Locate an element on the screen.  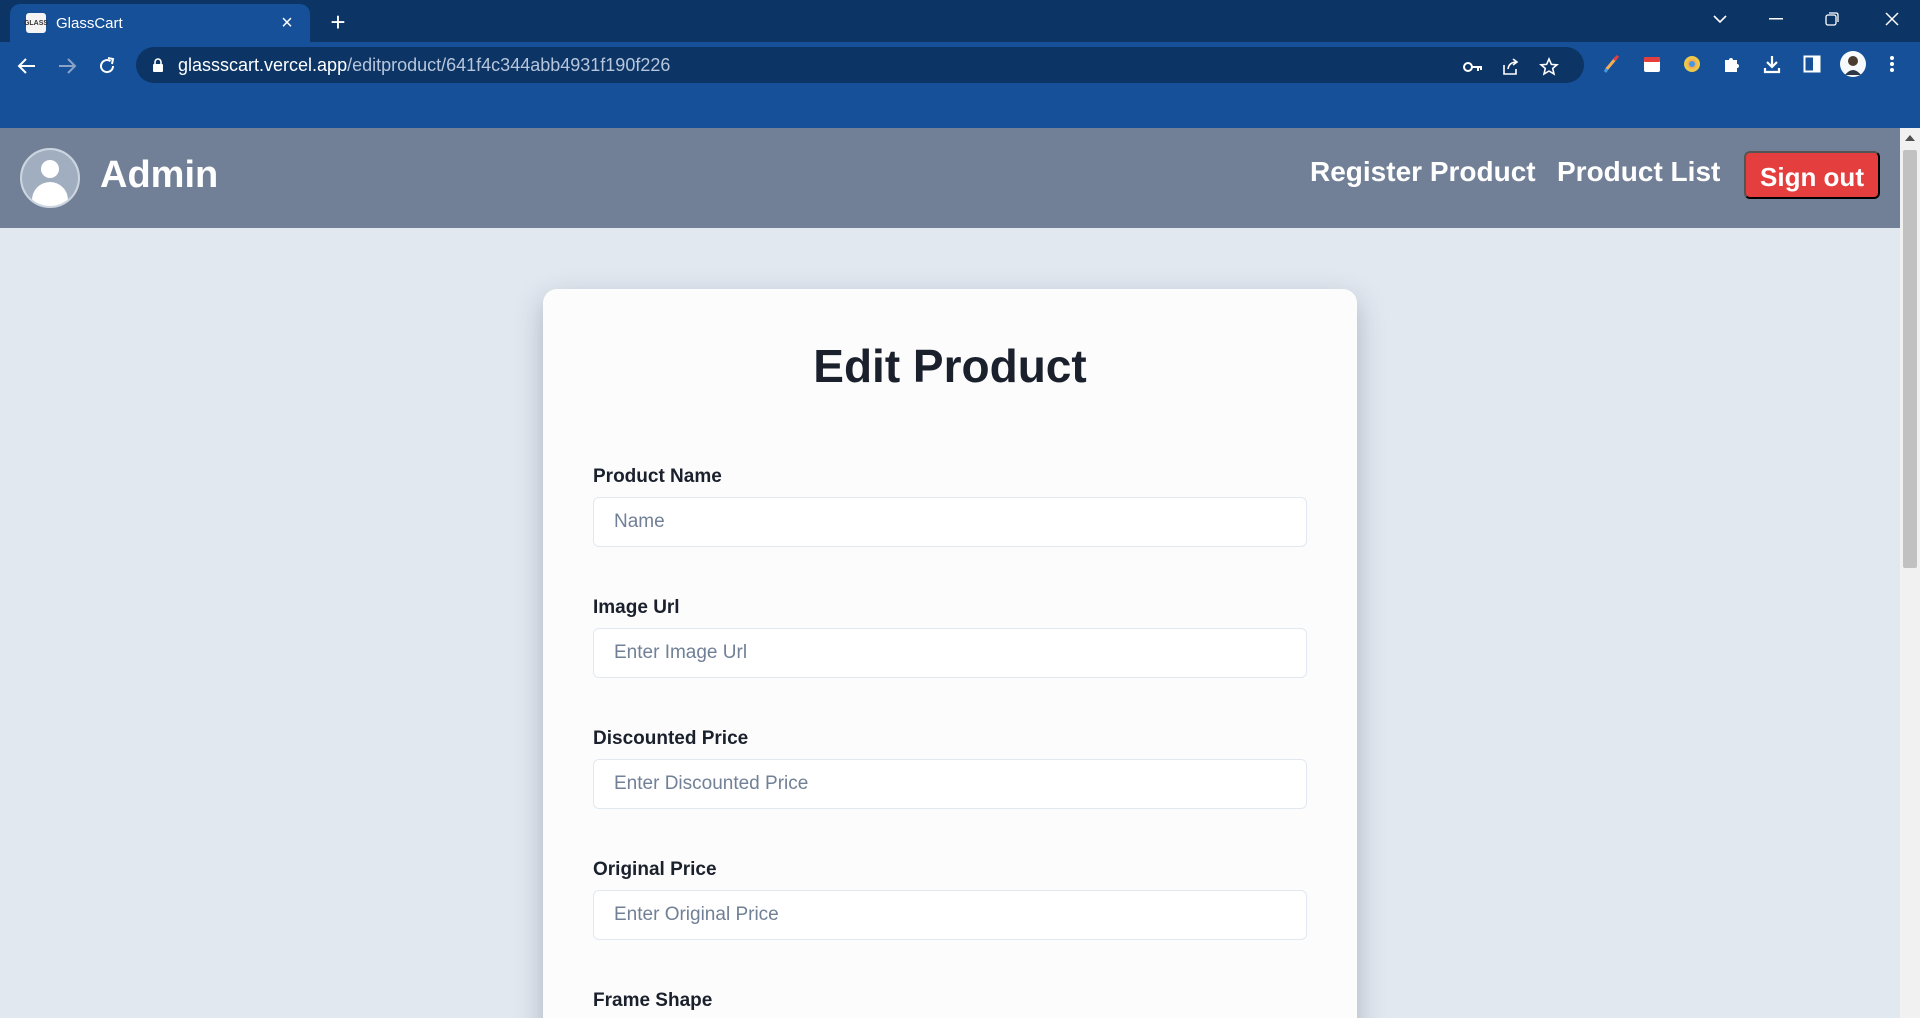
frame-shape-label: Frame Shape is located at coordinates (653, 1000).